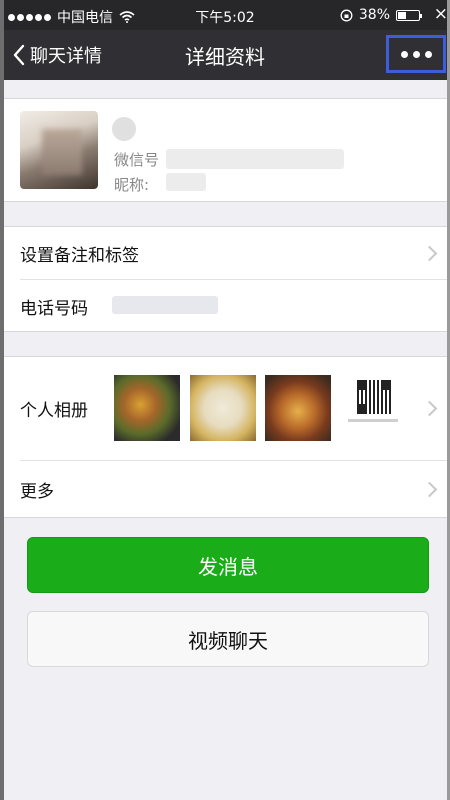 This screenshot has height=800, width=450. Describe the element at coordinates (124, 129) in the screenshot. I see `name-redaction` at that location.